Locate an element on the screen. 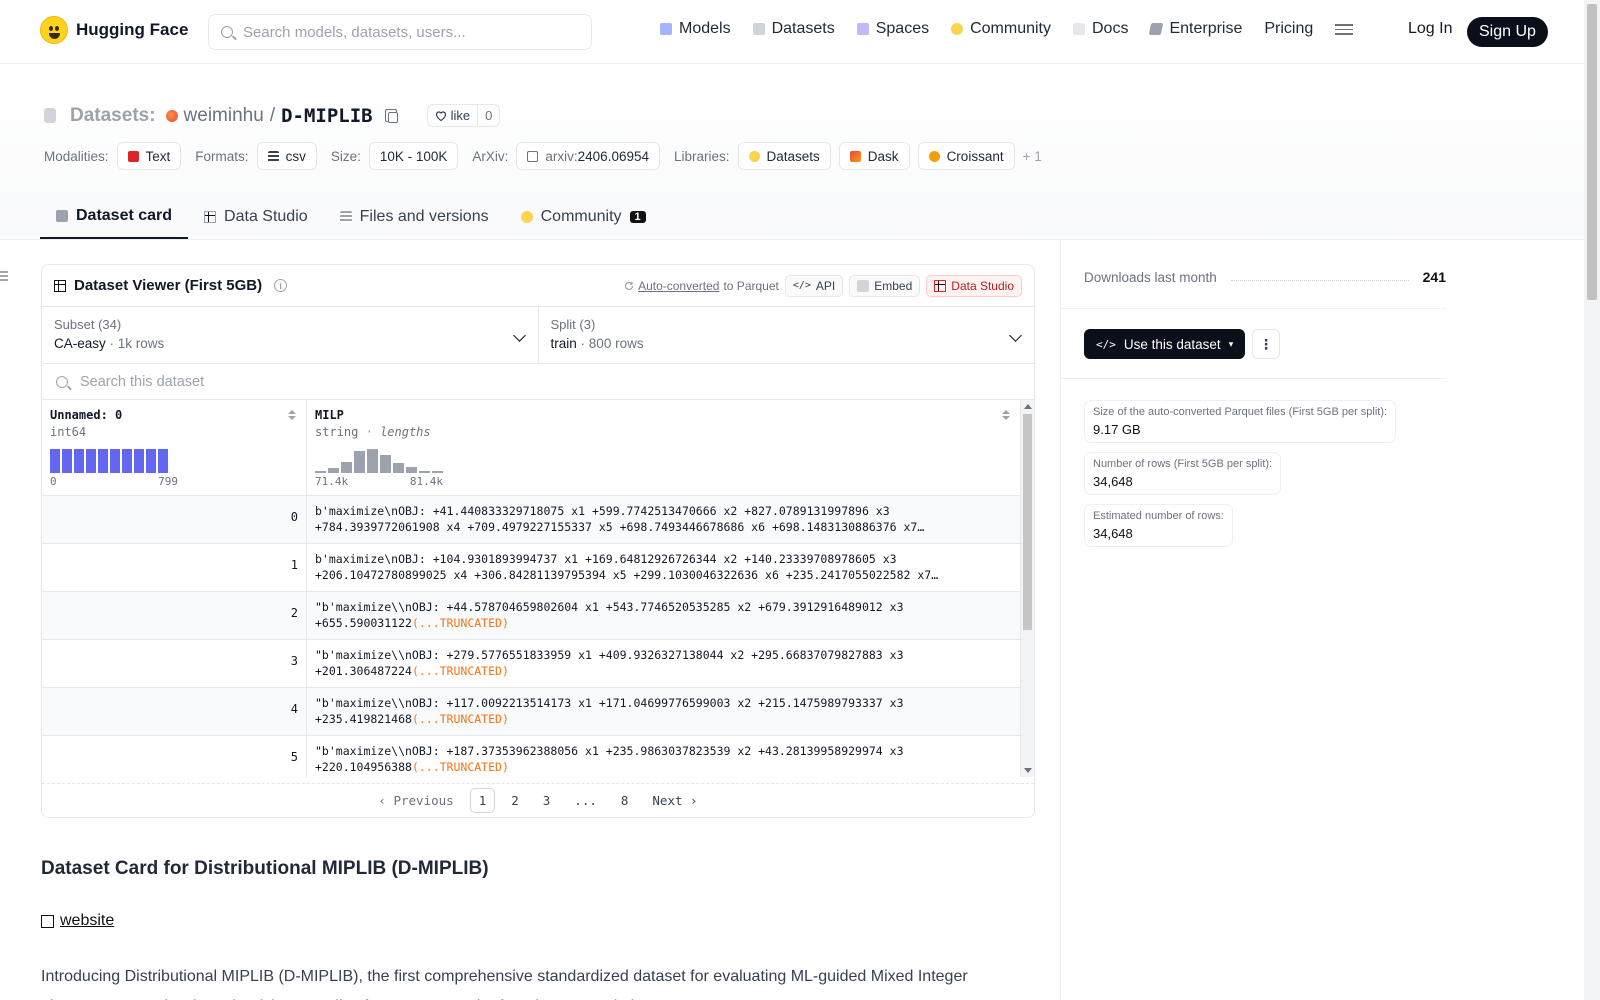 The height and width of the screenshot is (1000, 1600). split-select: Split (3) train · 800 rows is located at coordinates (786, 335).